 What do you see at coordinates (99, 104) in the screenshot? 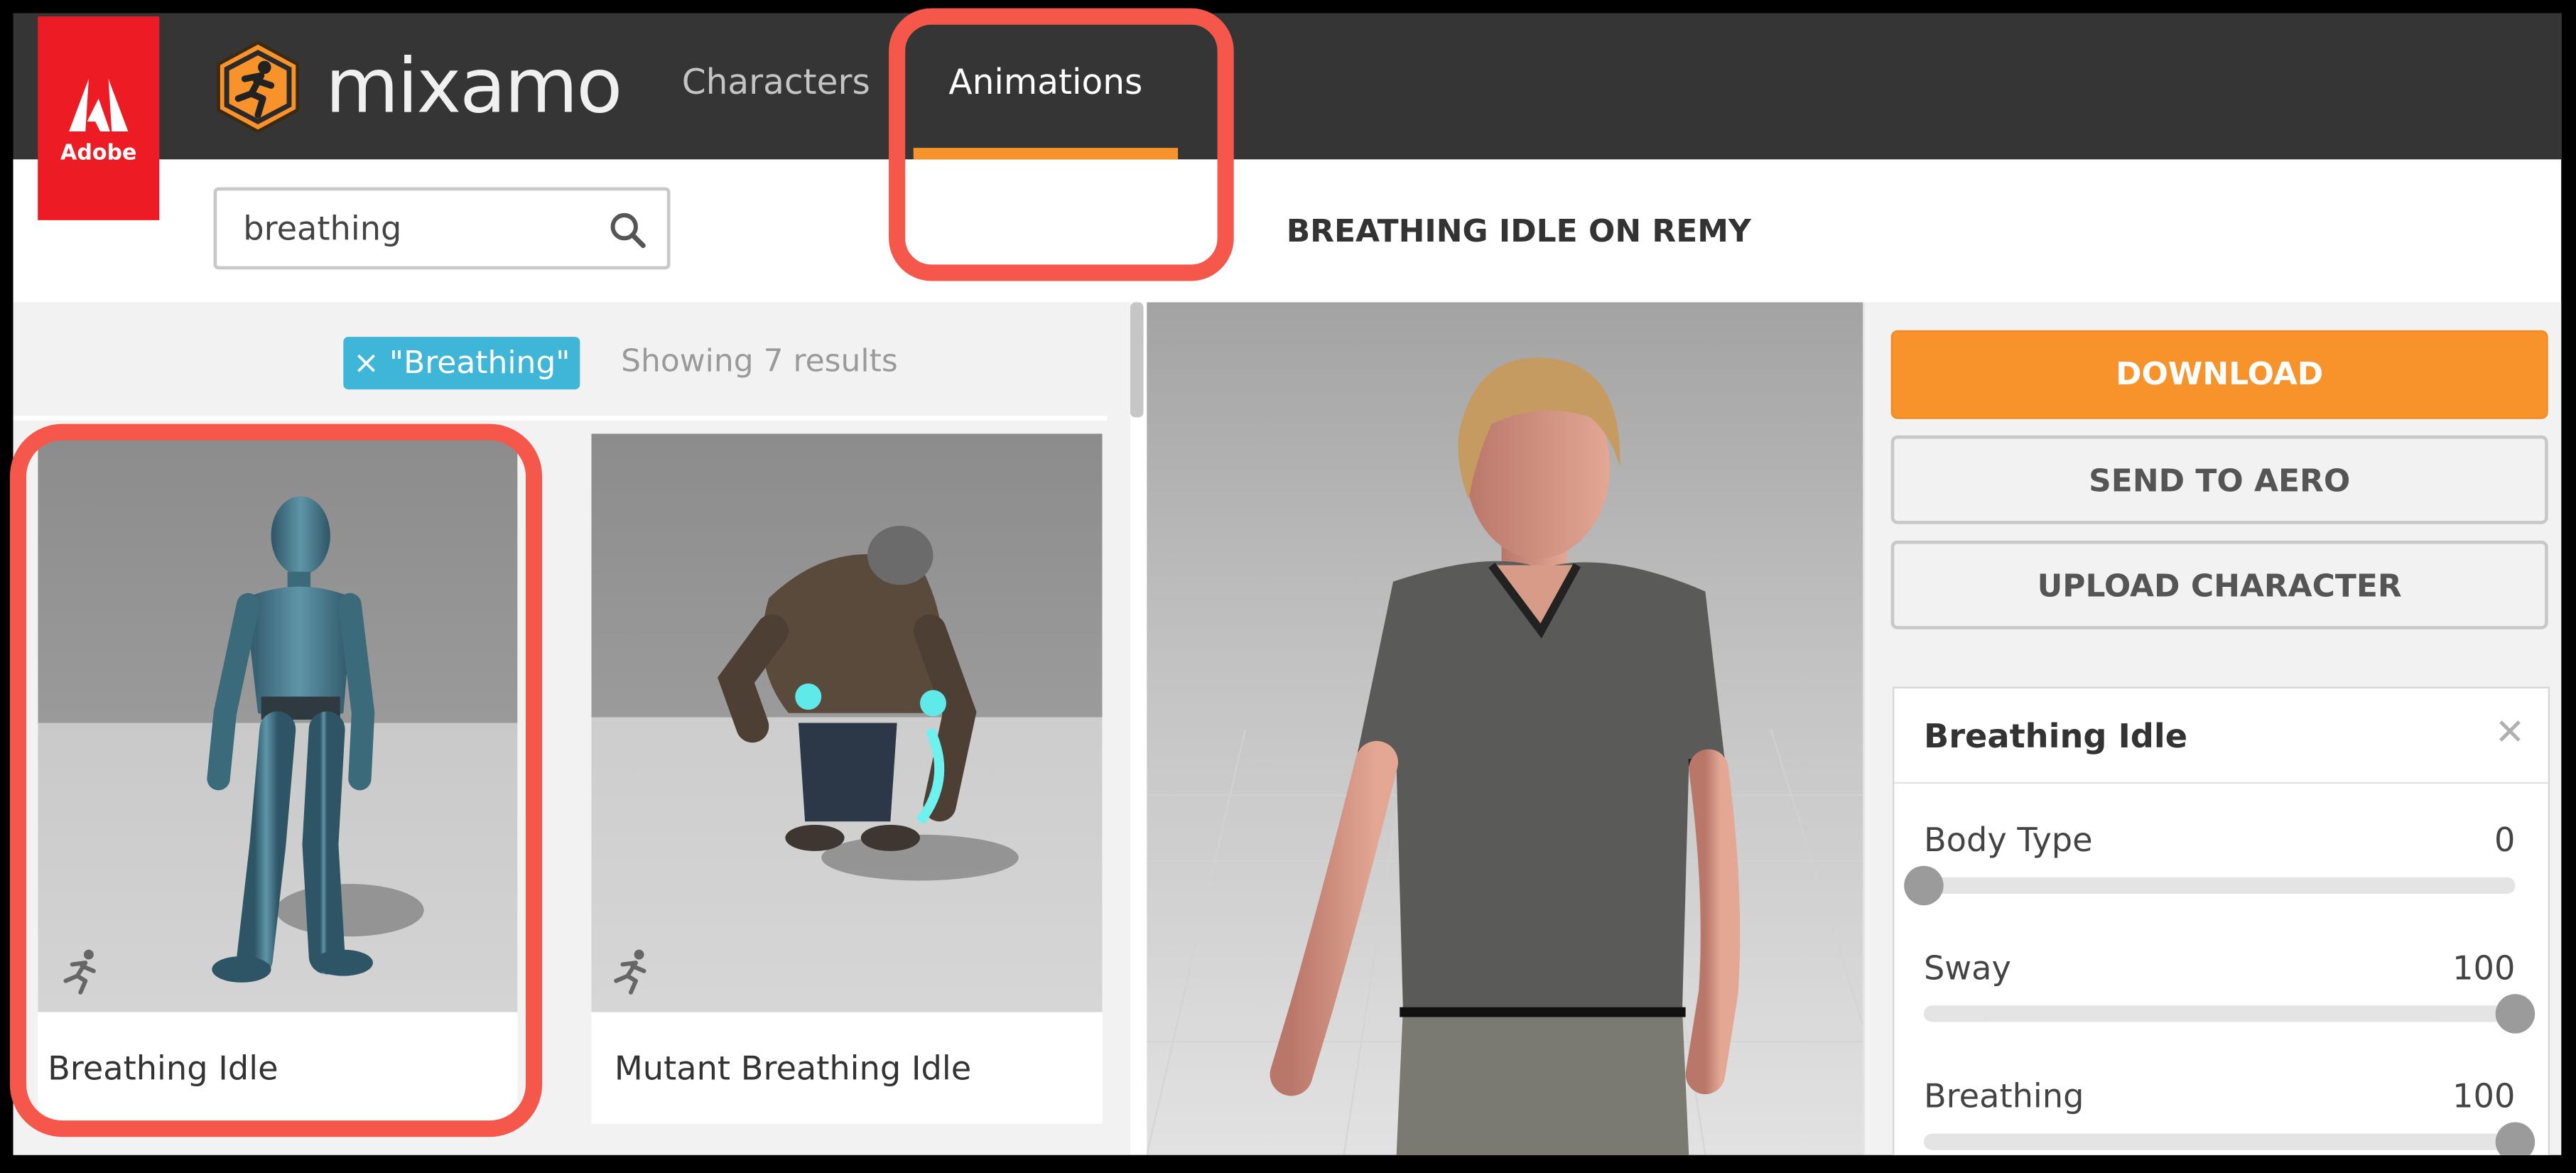
I see `adobe-icon` at bounding box center [99, 104].